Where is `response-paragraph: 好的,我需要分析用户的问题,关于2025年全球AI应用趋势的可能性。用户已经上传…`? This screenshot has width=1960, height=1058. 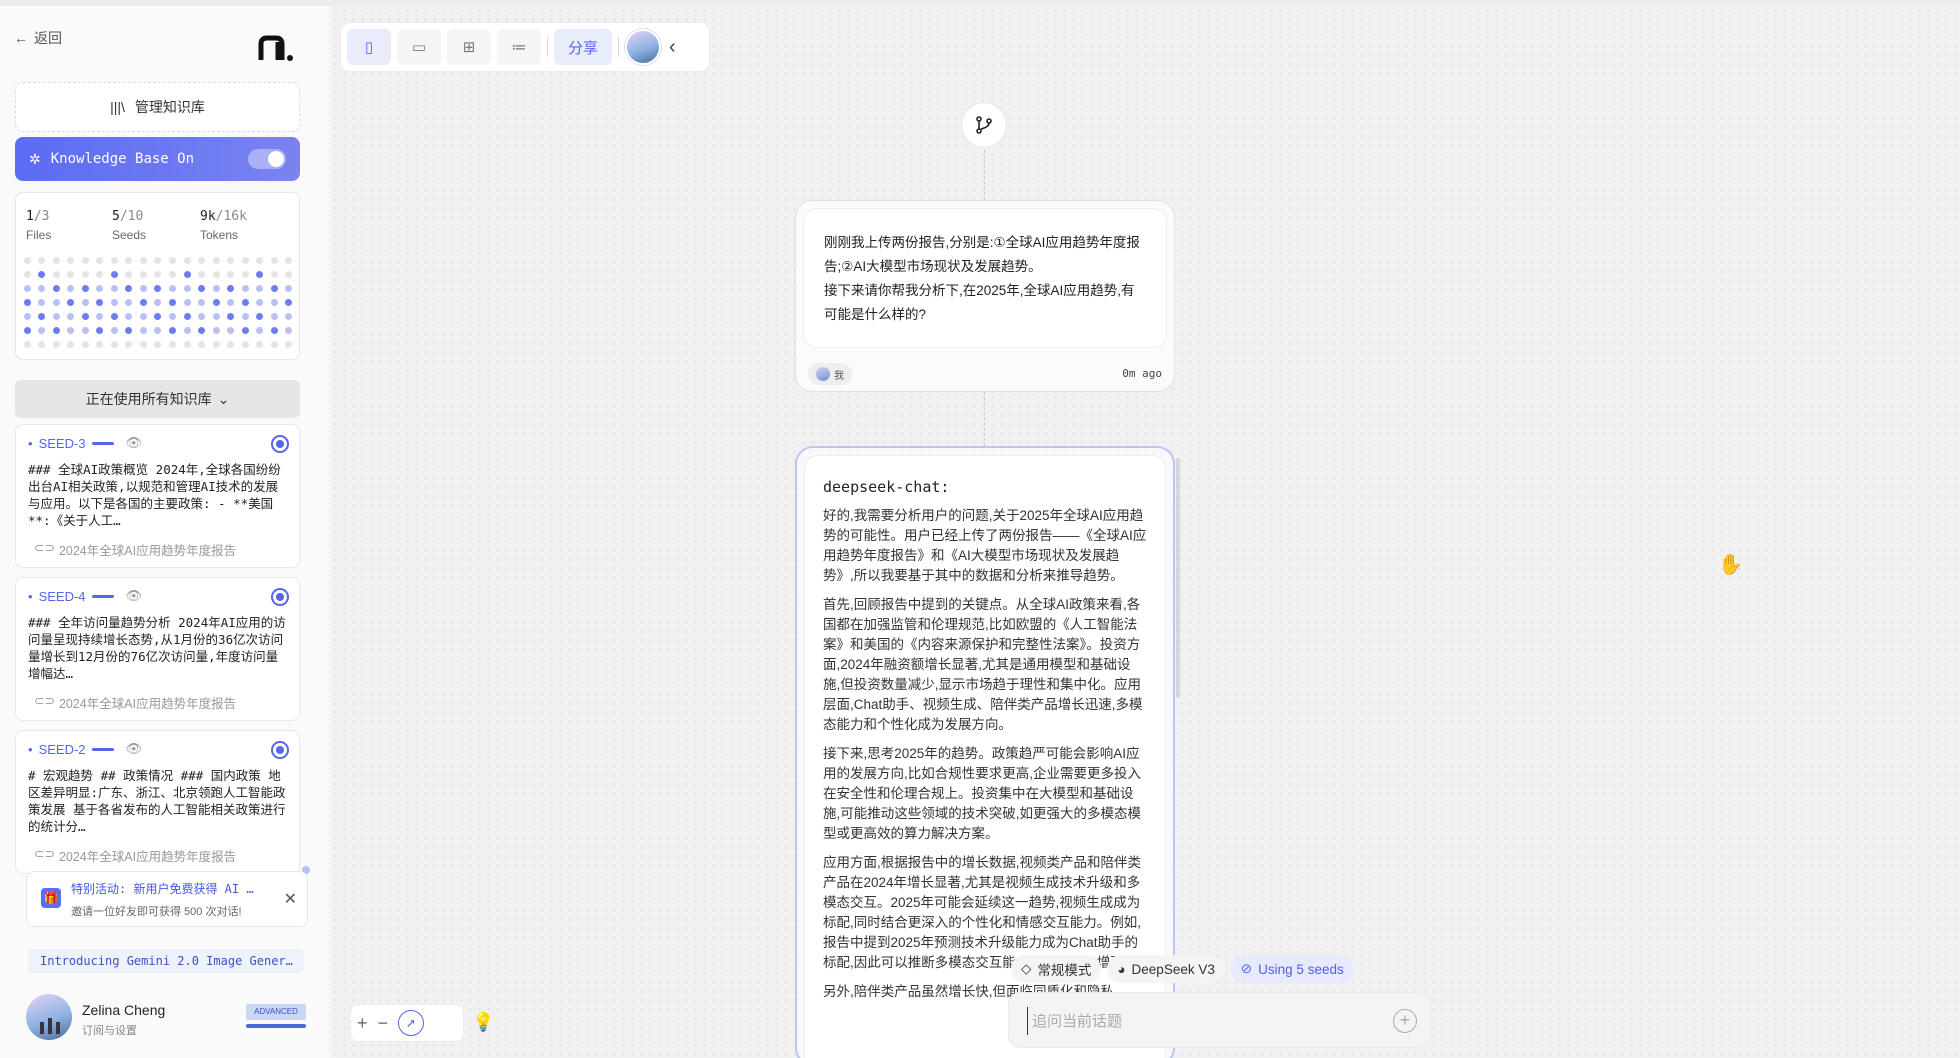
response-paragraph: 好的,我需要分析用户的问题,关于2025年全球AI应用趋势的可能性。用户已经上传… is located at coordinates (985, 545).